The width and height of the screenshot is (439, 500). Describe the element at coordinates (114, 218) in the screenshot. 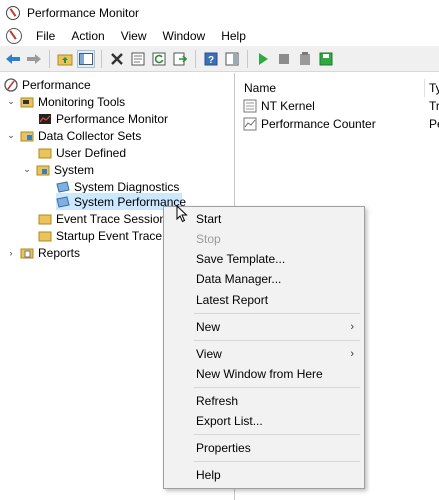

I see `tree-item-label: Event Trace Sessions` at that location.